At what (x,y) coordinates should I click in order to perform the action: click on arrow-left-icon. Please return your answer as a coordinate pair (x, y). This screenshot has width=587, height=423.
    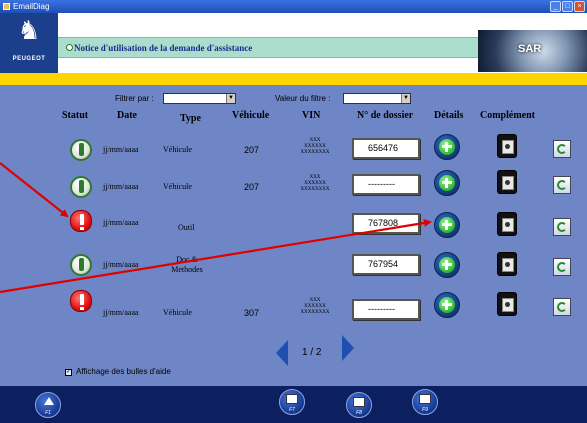
    Looking at the image, I should click on (282, 353).